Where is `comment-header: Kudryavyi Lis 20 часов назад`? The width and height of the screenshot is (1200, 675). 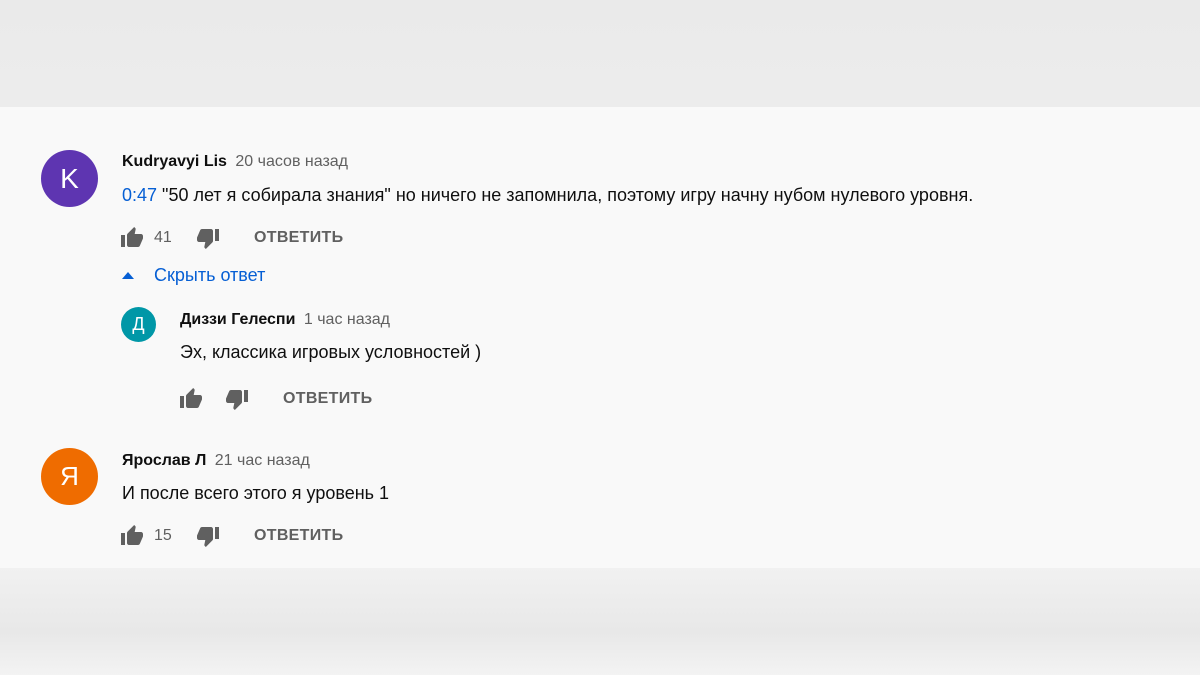
comment-header: Kudryavyi Lis 20 часов назад is located at coordinates (235, 162).